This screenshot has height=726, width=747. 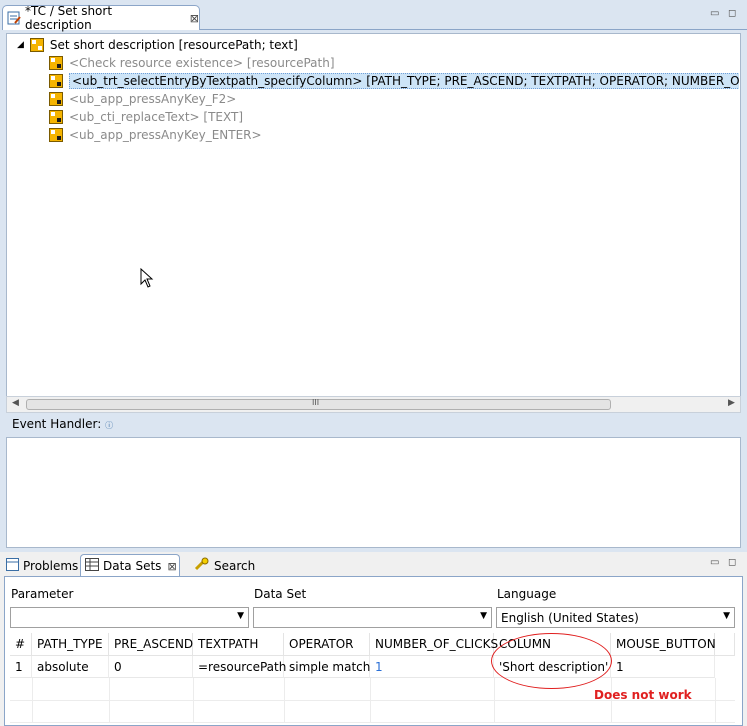 What do you see at coordinates (15, 403) in the screenshot?
I see `scroll-left-icon: ◀` at bounding box center [15, 403].